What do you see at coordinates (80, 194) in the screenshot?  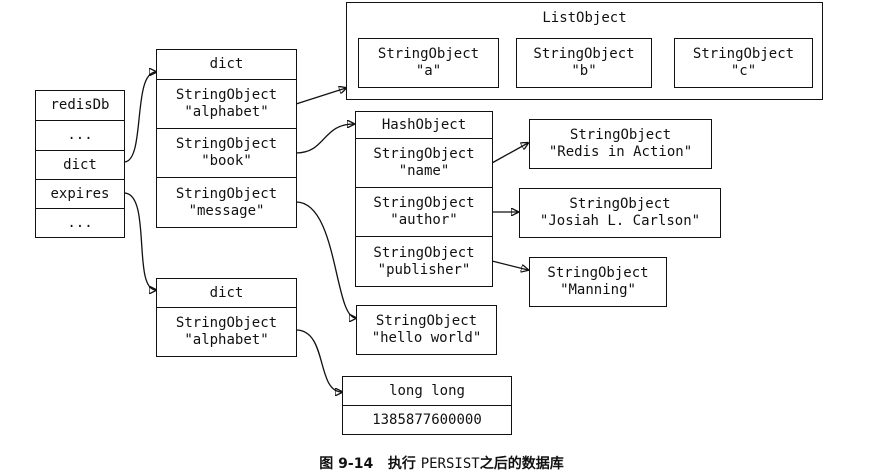 I see `redisdb-expires-field: expires` at bounding box center [80, 194].